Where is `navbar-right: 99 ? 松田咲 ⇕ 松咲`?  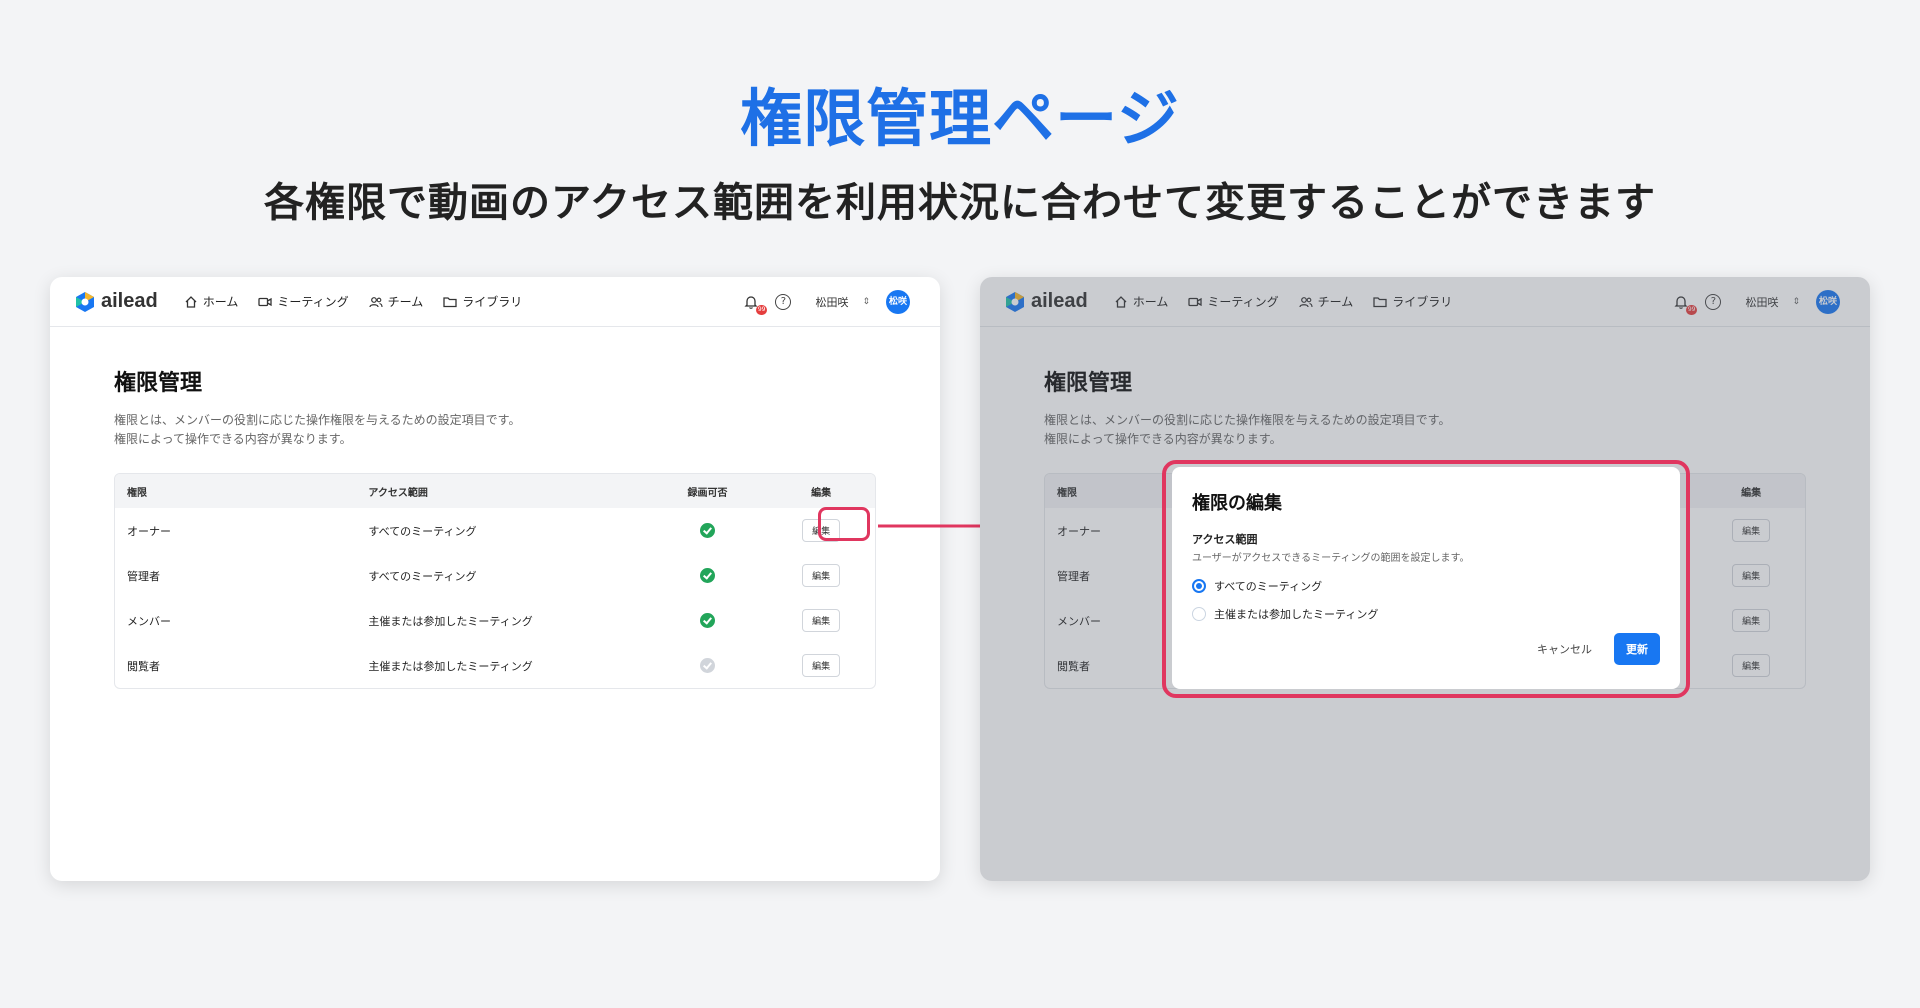 navbar-right: 99 ? 松田咲 ⇕ 松咲 is located at coordinates (826, 302).